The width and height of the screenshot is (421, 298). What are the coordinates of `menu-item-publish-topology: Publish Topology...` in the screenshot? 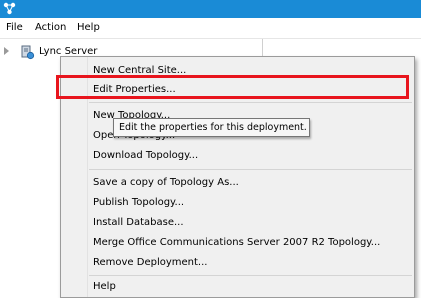 It's located at (138, 203).